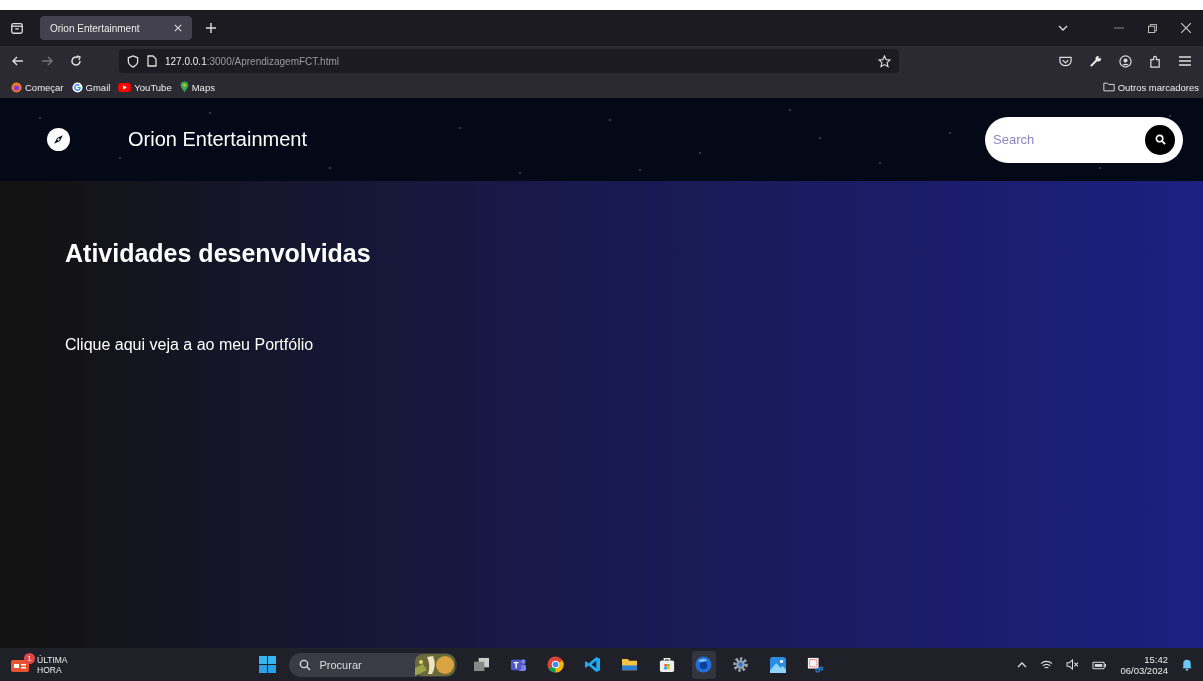 The width and height of the screenshot is (1203, 681). I want to click on chevron-up-icon, so click(1022, 664).